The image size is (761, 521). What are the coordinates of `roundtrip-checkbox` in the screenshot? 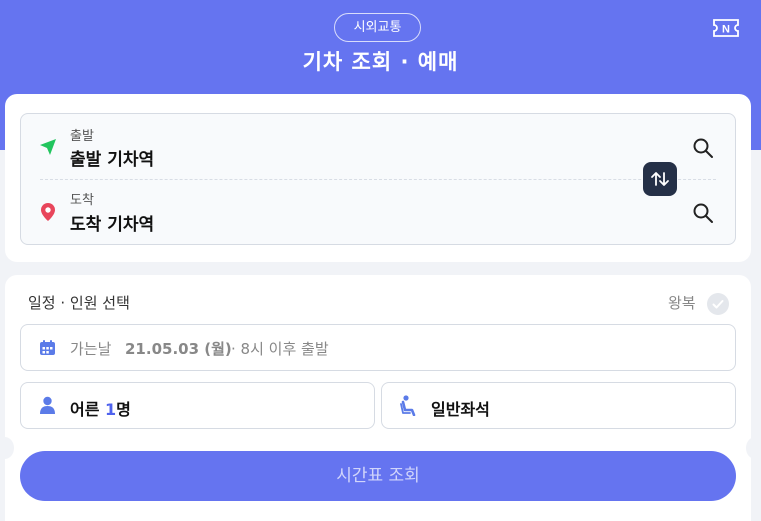 It's located at (718, 304).